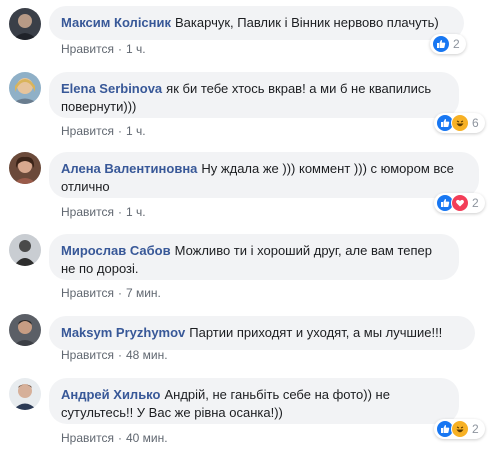  I want to click on reaction-summary: 6, so click(459, 123).